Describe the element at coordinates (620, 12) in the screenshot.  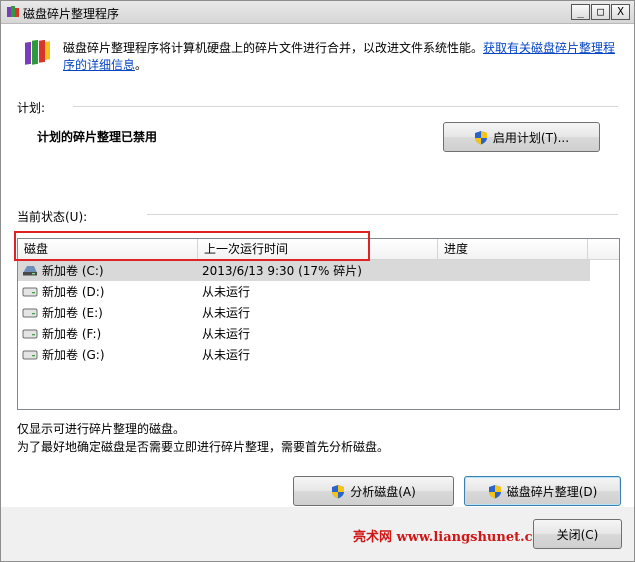
I see `close-window-button: X` at that location.